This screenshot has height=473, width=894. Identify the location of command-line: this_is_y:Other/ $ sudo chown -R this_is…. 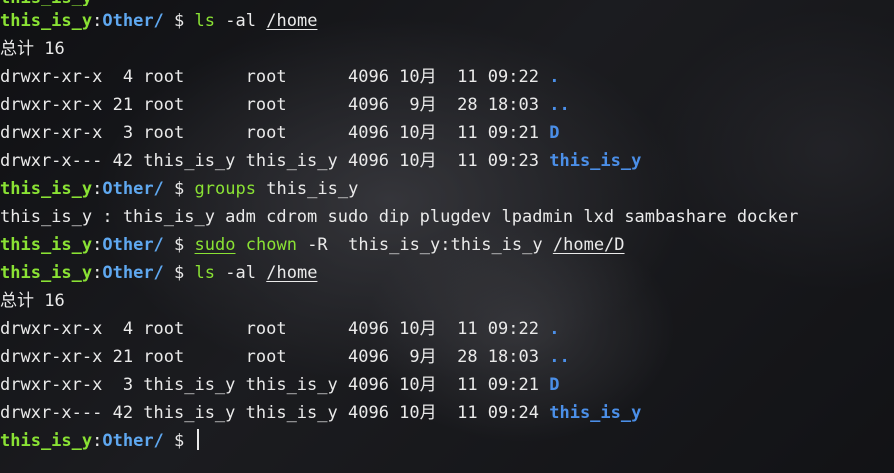
(447, 245).